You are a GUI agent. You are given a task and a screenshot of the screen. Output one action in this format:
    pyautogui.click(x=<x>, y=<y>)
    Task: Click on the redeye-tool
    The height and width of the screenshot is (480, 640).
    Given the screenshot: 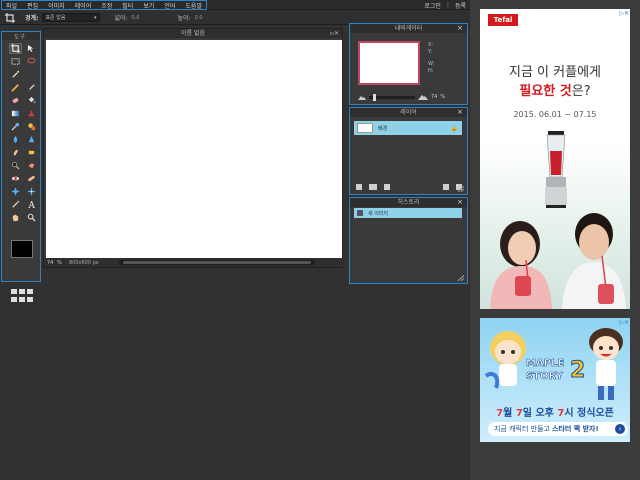 What is the action you would take?
    pyautogui.click(x=15, y=178)
    